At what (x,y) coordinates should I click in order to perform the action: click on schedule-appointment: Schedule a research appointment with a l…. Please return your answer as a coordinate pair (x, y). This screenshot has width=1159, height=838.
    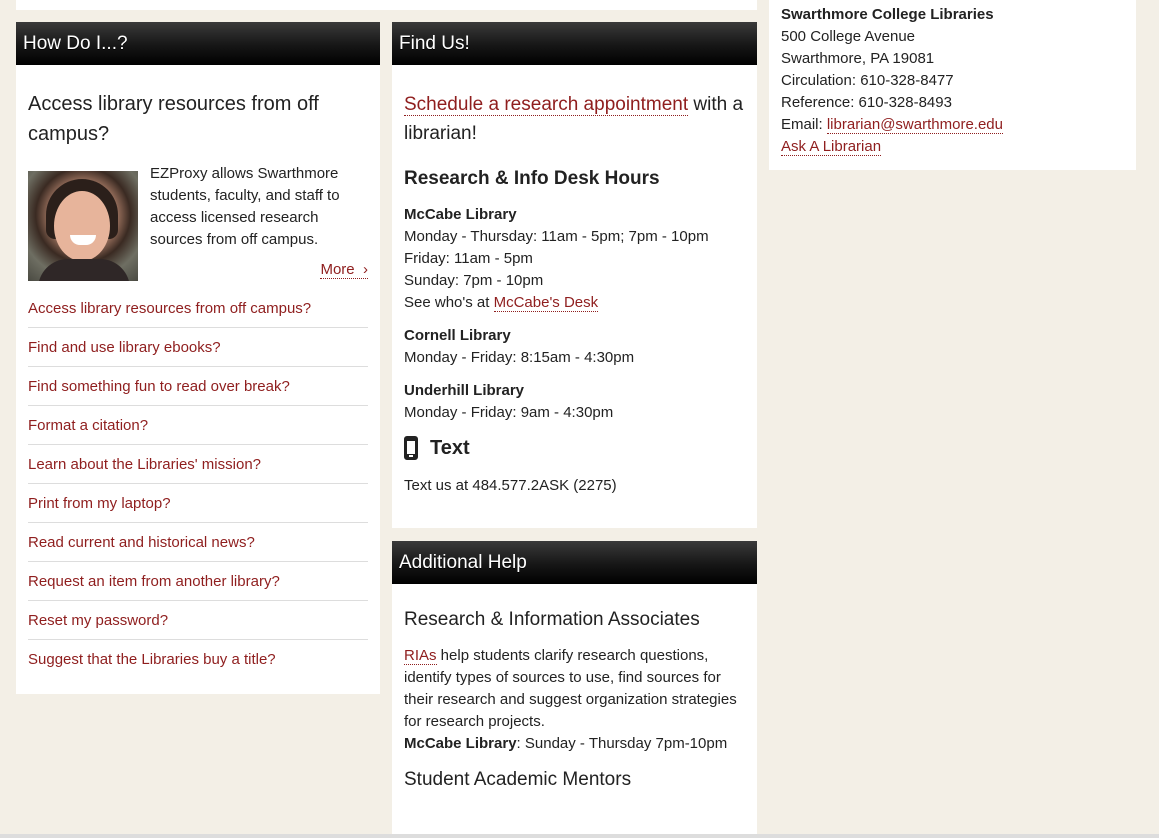
    Looking at the image, I should click on (574, 119).